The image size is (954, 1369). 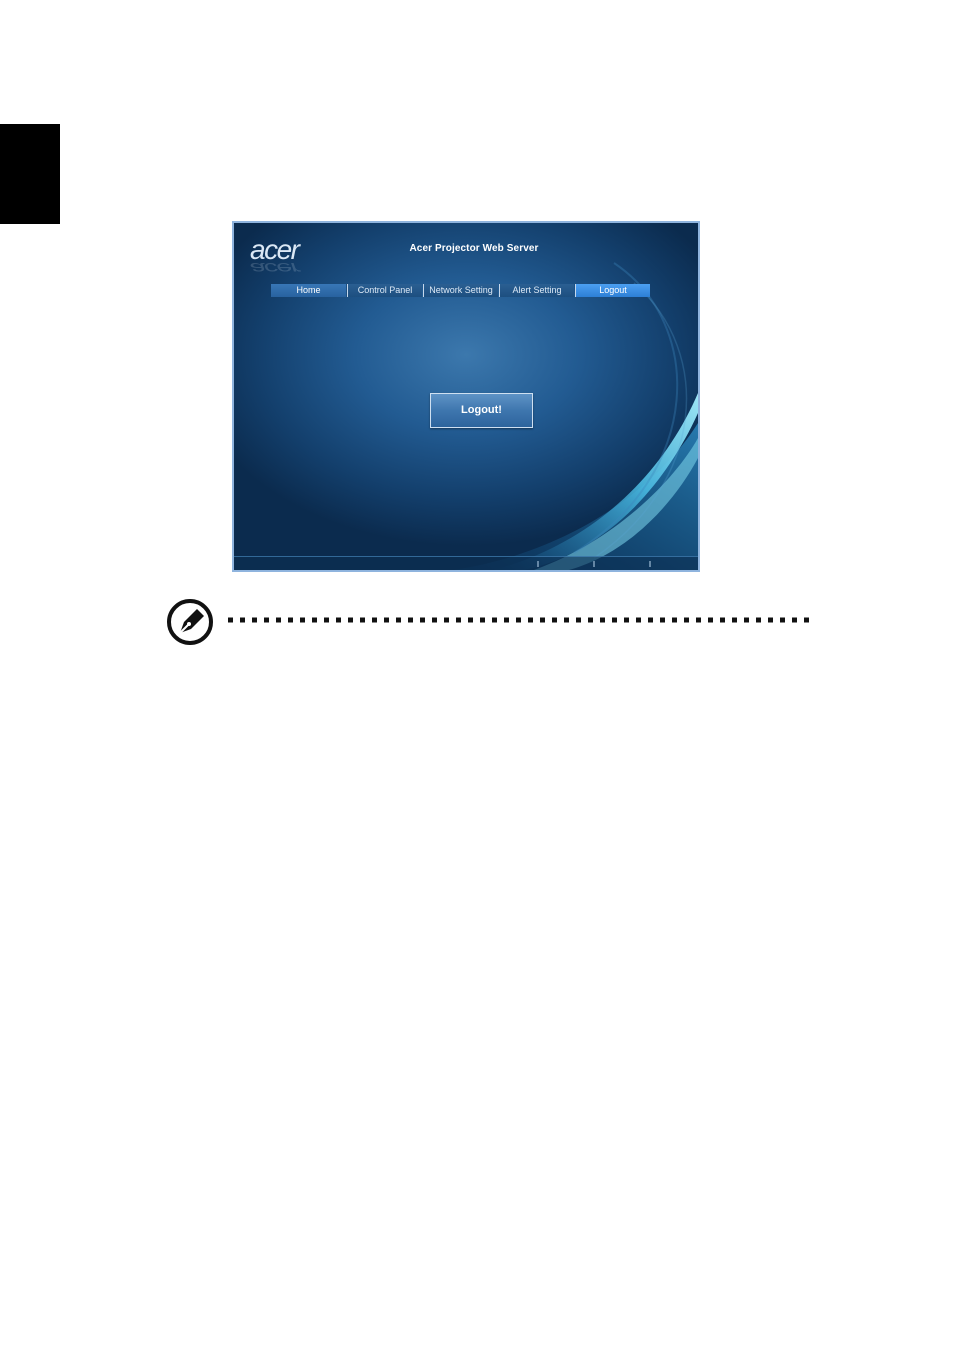 I want to click on nav-alert-setting: Alert Setting, so click(x=536, y=290).